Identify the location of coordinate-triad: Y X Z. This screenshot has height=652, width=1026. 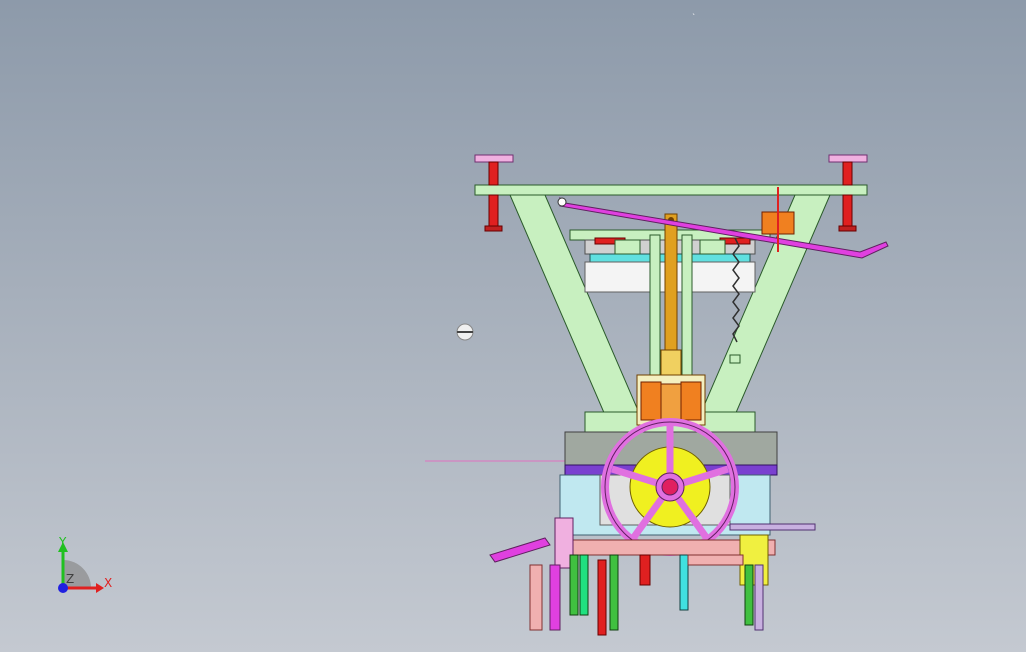
(85, 564).